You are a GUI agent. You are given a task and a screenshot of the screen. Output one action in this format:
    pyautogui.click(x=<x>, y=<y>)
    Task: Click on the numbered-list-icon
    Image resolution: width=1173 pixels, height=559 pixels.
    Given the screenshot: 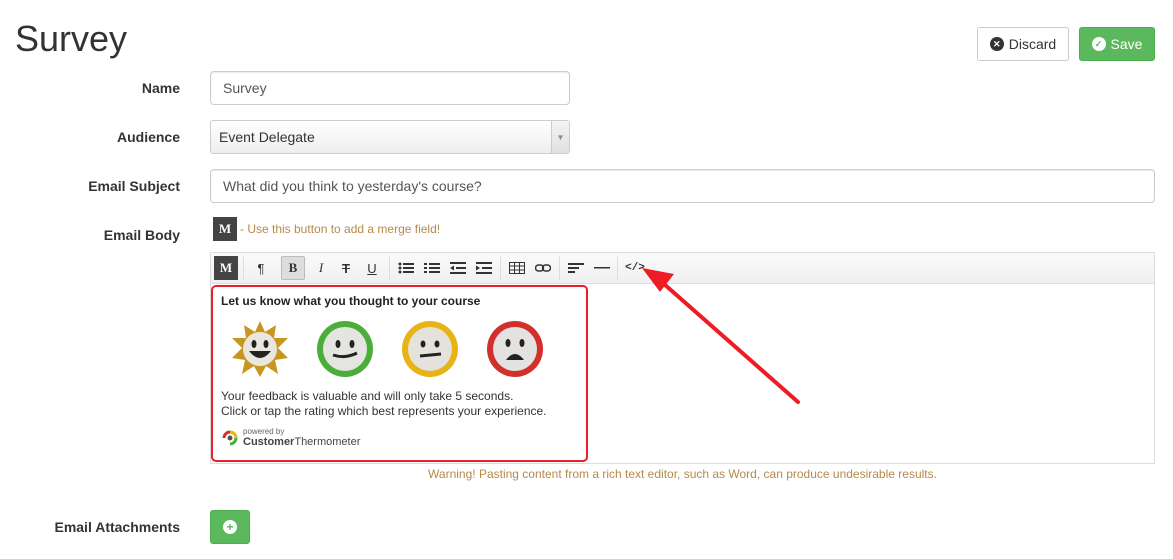 What is the action you would take?
    pyautogui.click(x=432, y=268)
    